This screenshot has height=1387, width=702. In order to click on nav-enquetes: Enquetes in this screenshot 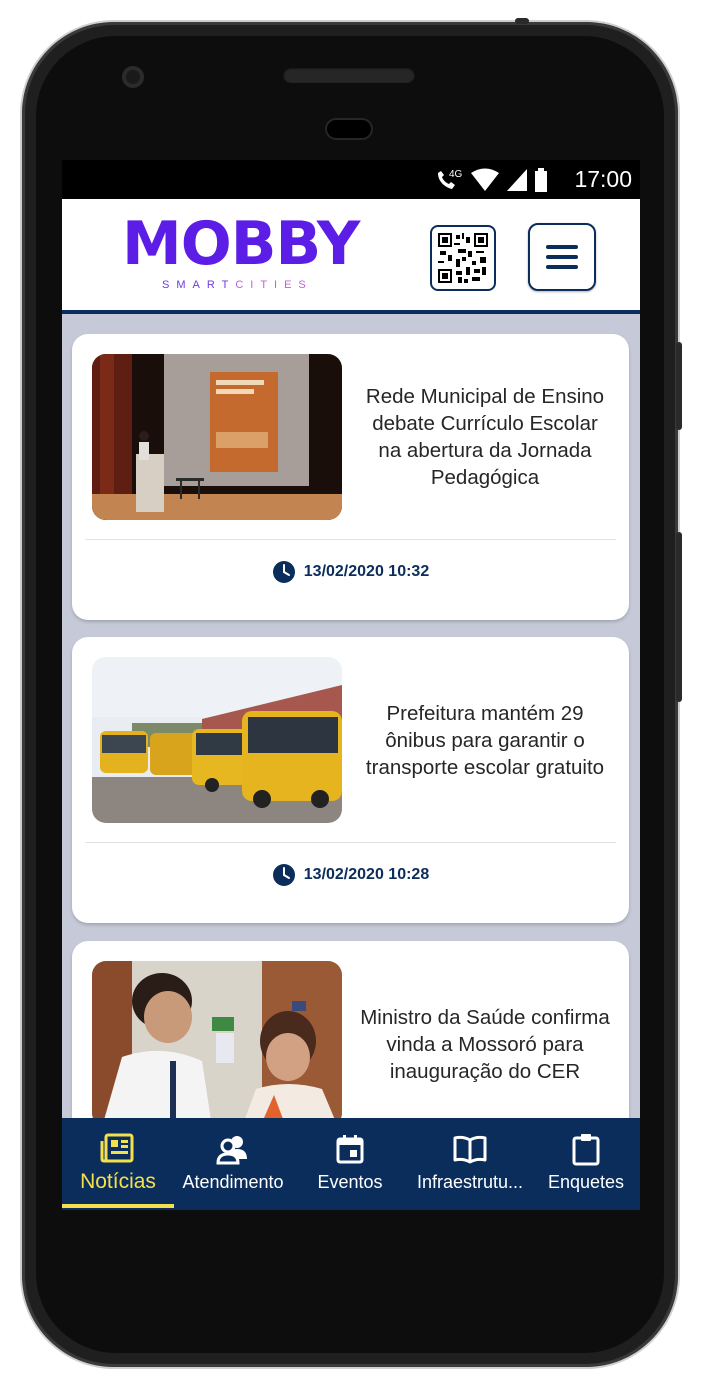, I will do `click(586, 1164)`.